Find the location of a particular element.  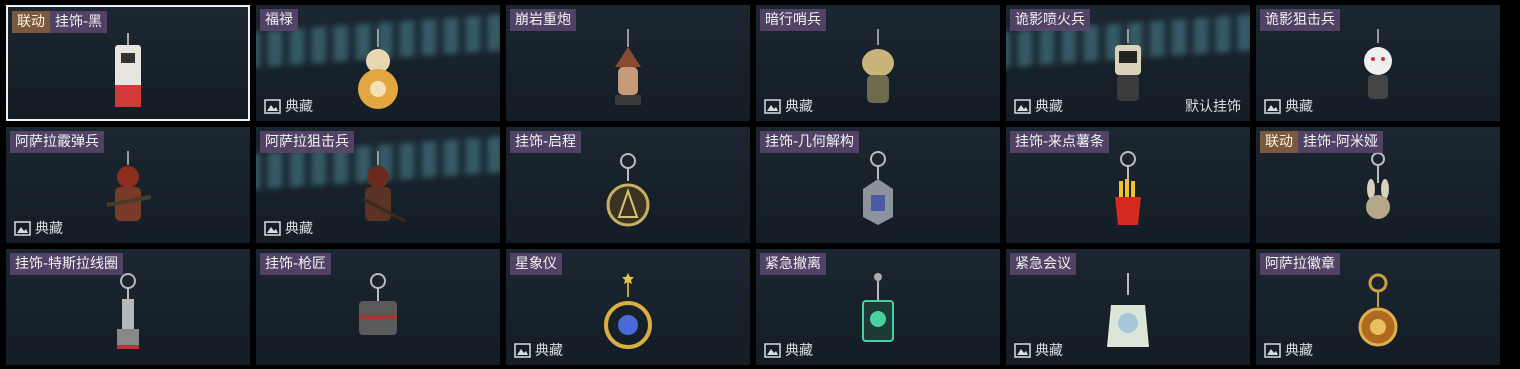

orrery-charm-icon is located at coordinates (628, 311).